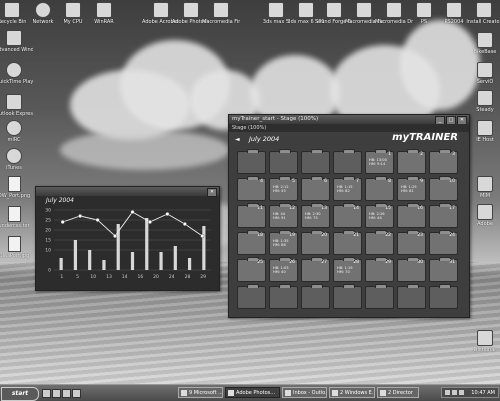  I want to click on calendar-day-cell: 17, so click(443, 215).